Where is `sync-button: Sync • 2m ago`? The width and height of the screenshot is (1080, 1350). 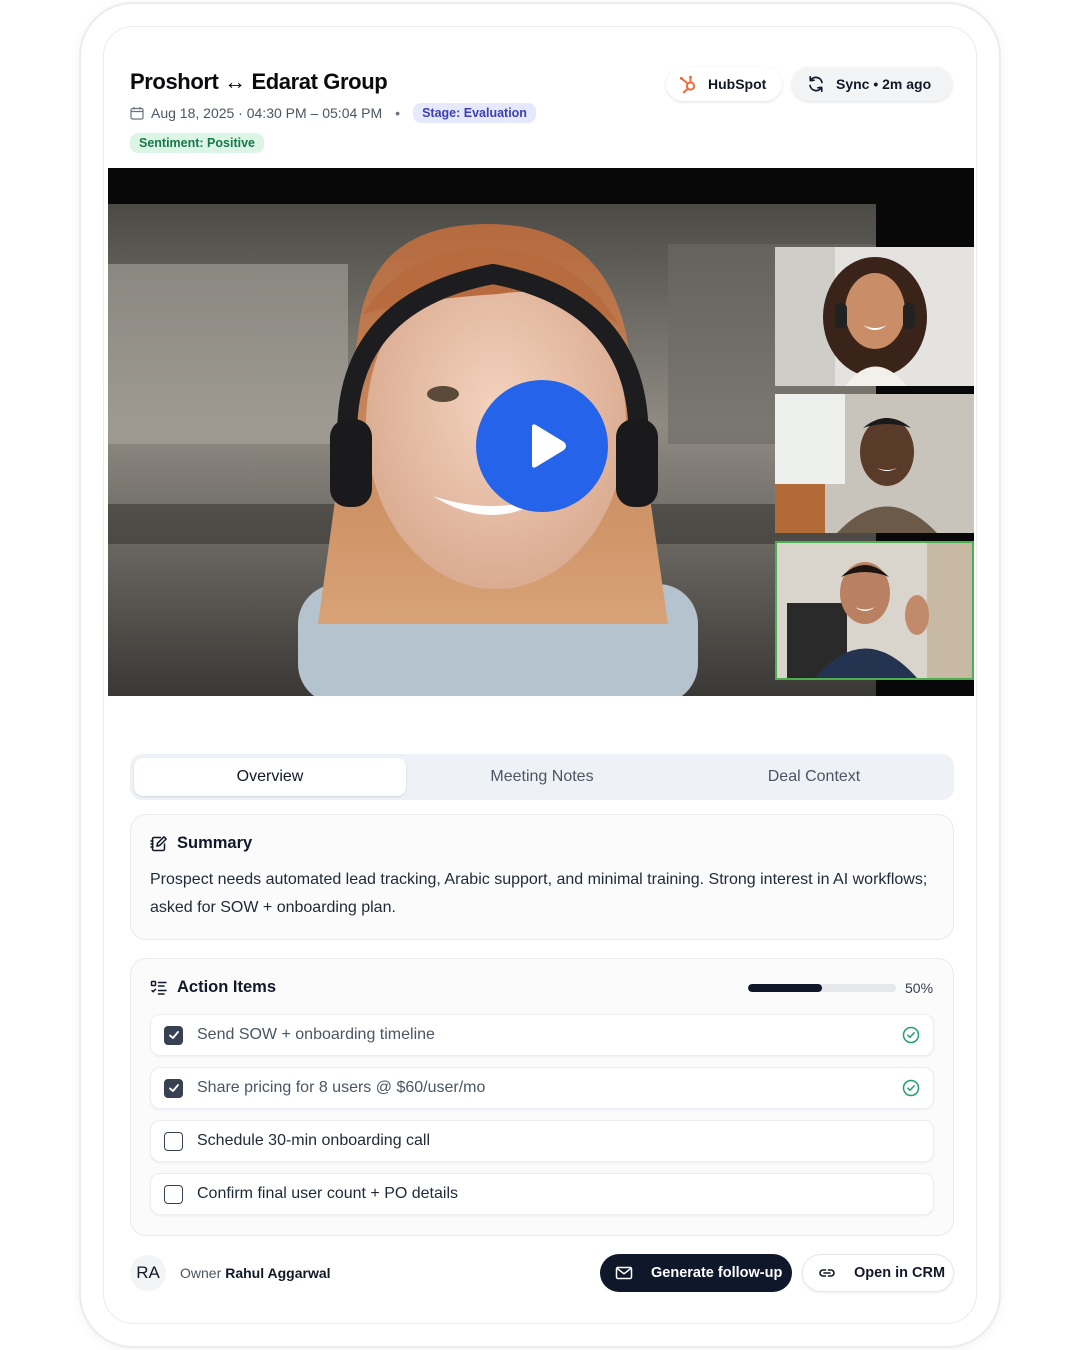 sync-button: Sync • 2m ago is located at coordinates (872, 84).